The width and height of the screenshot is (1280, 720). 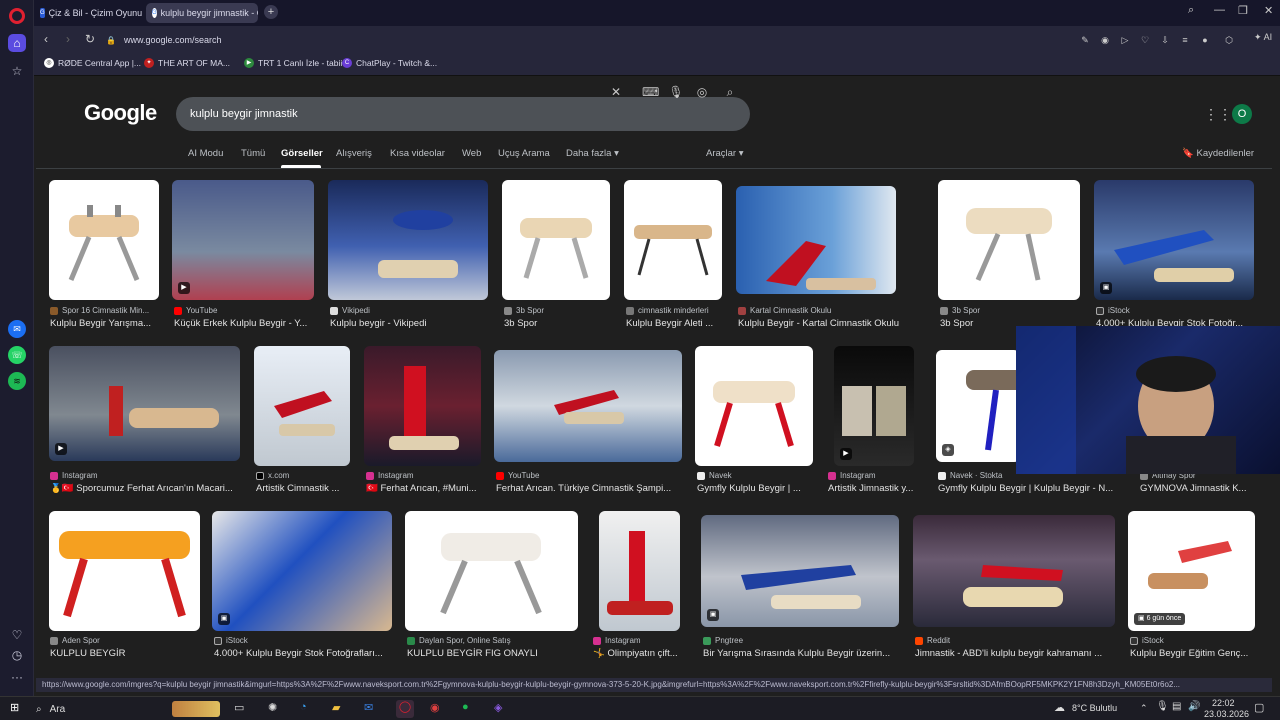 What do you see at coordinates (1059, 707) in the screenshot?
I see `weather-icon: ☁` at bounding box center [1059, 707].